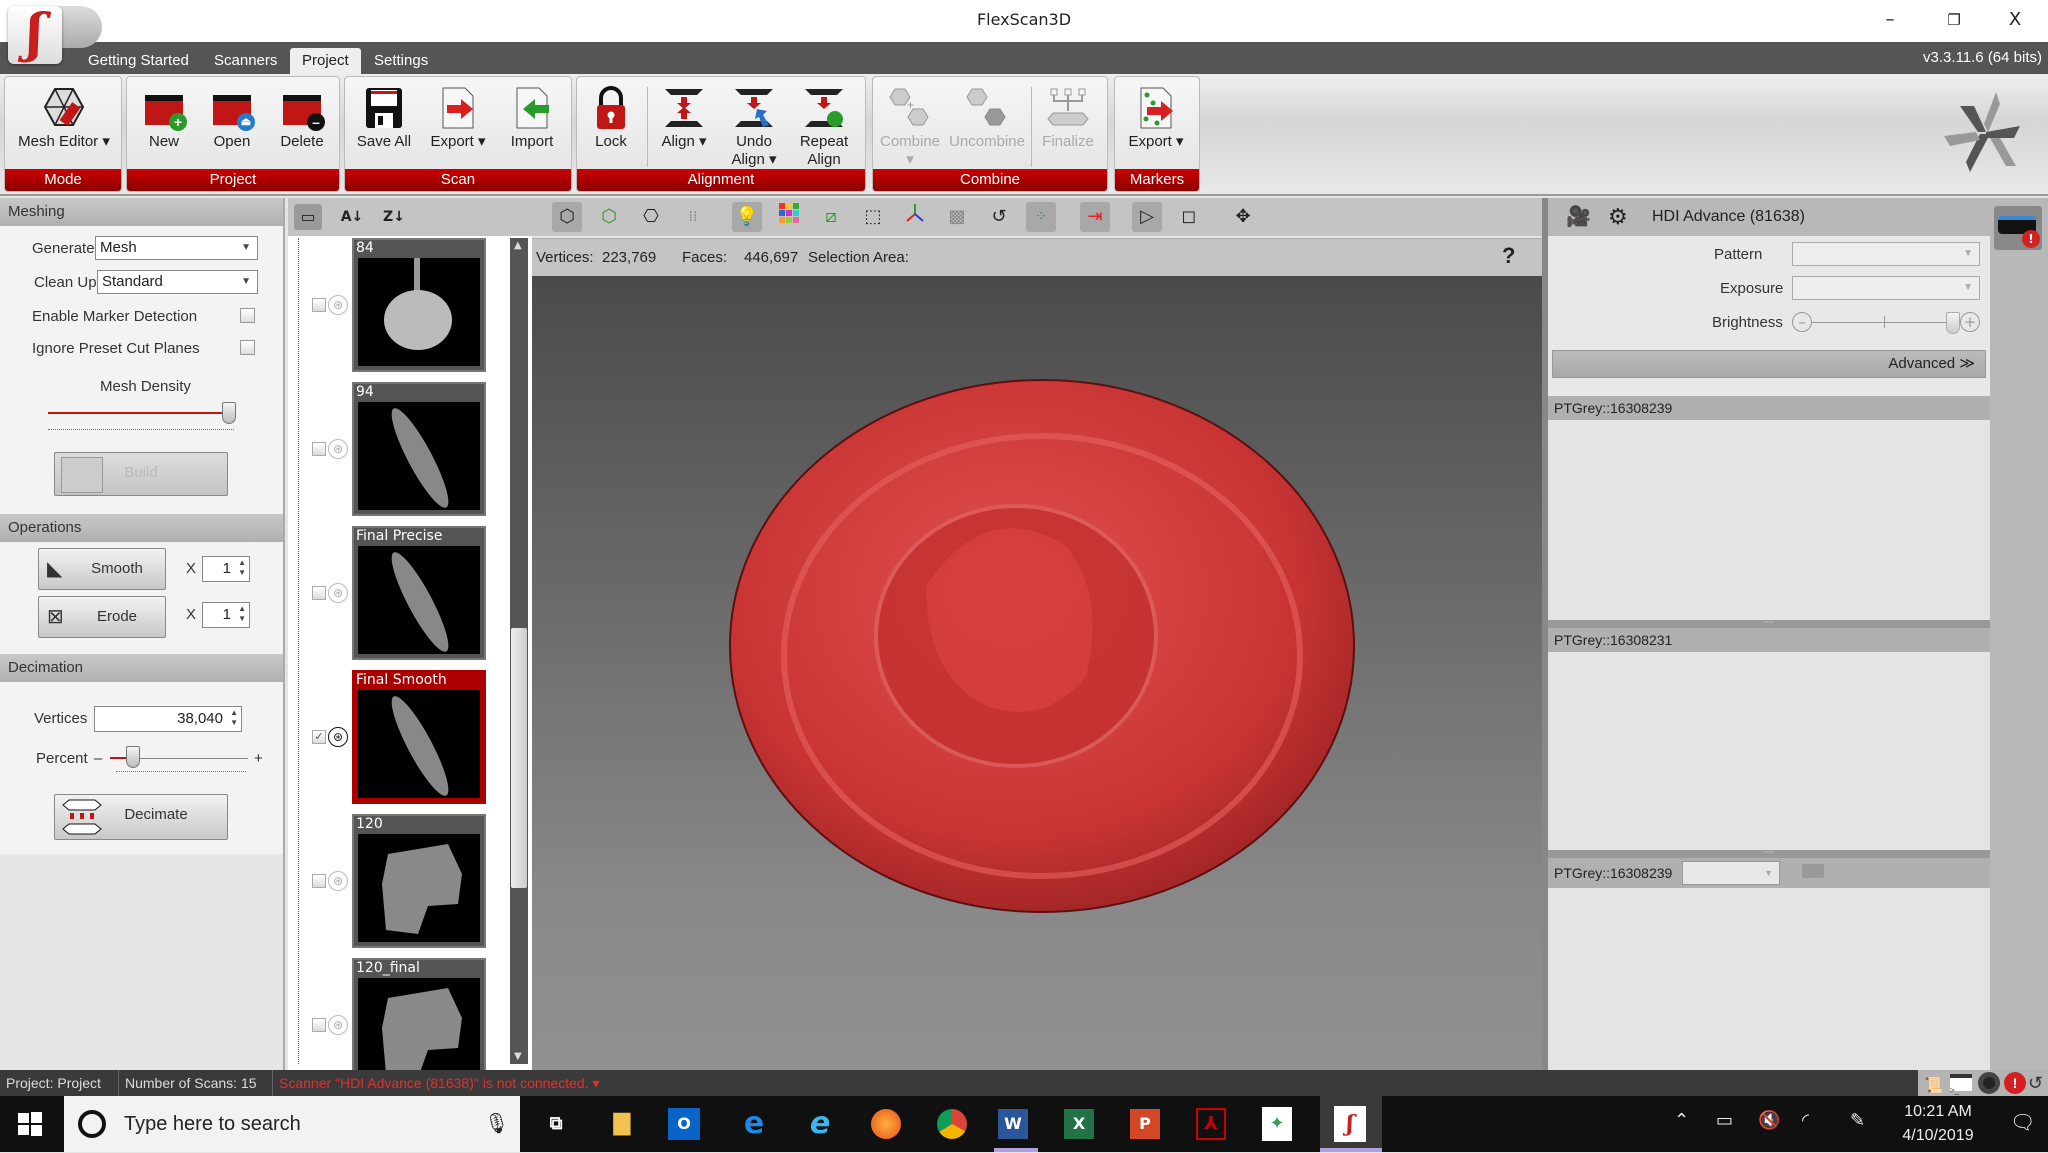  Describe the element at coordinates (226, 615) in the screenshot. I see `erode-count-spinner: 1 ▲ ▼` at that location.